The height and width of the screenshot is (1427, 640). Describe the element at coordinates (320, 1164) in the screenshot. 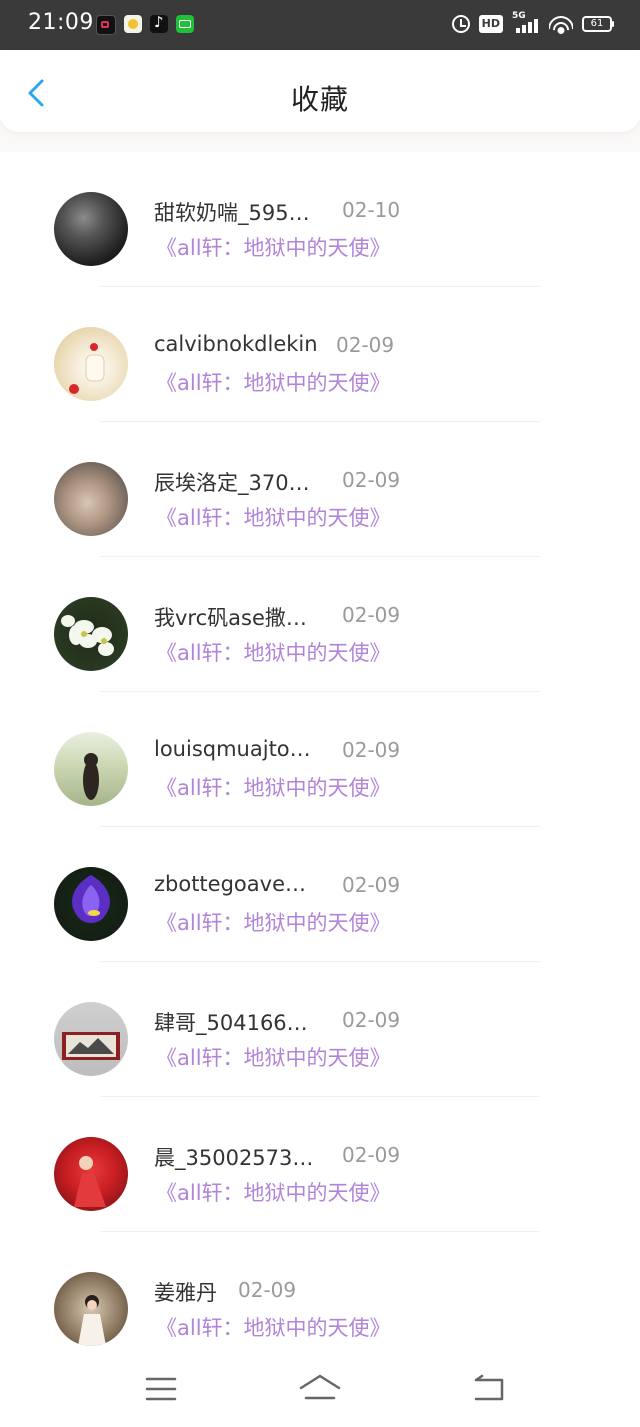

I see `list-item: 晨_35002573… 02-09 《all轩：地狱中的天使》` at that location.